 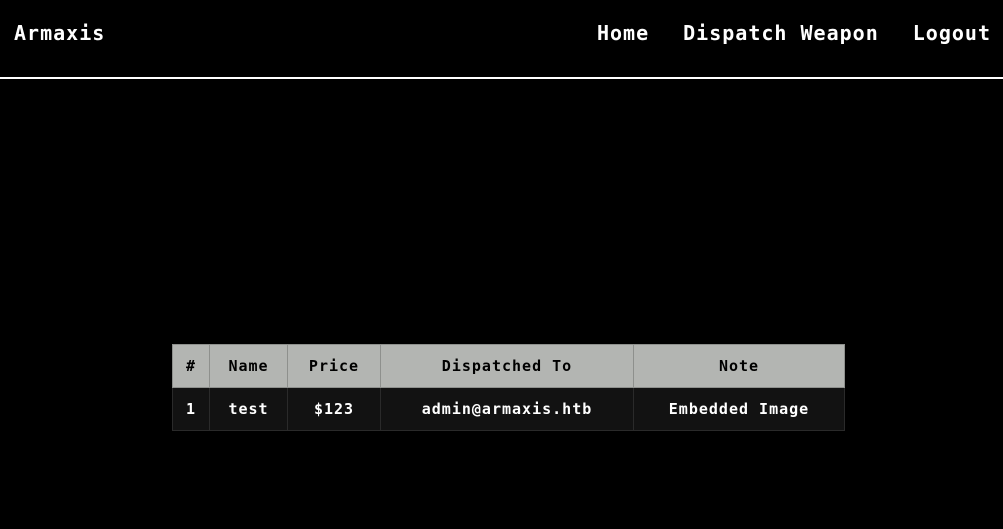 I want to click on cell-number: 1, so click(x=191, y=409).